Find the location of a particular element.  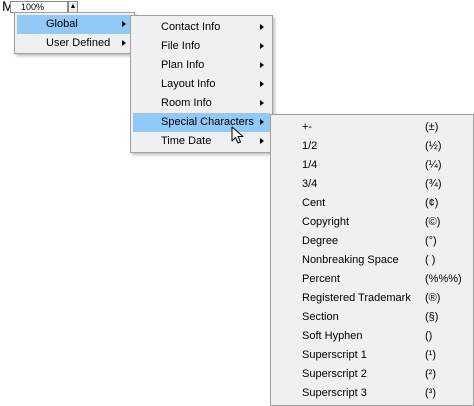

menu-item-special-characters: Special Characters is located at coordinates (201, 122).